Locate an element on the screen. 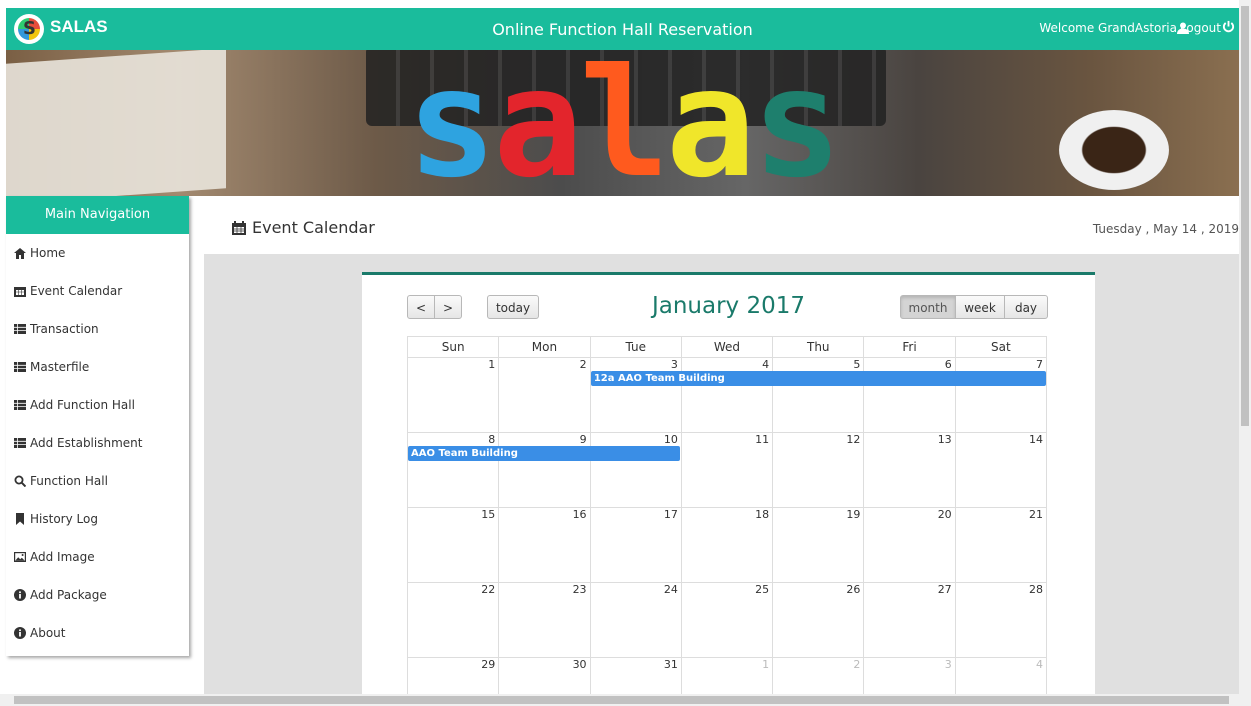 This screenshot has height=706, width=1251. calendar-day-cell: 19 is located at coordinates (818, 545).